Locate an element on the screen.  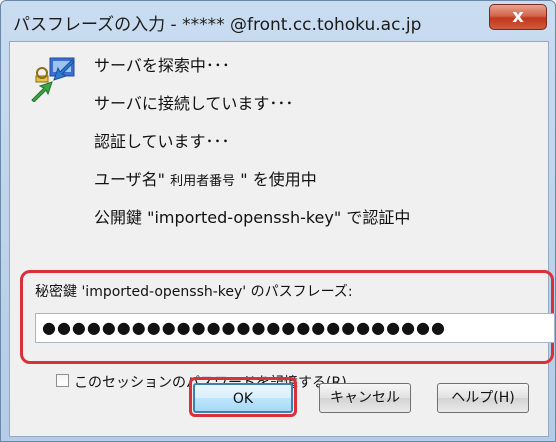
close-icon: x is located at coordinates (518, 16).